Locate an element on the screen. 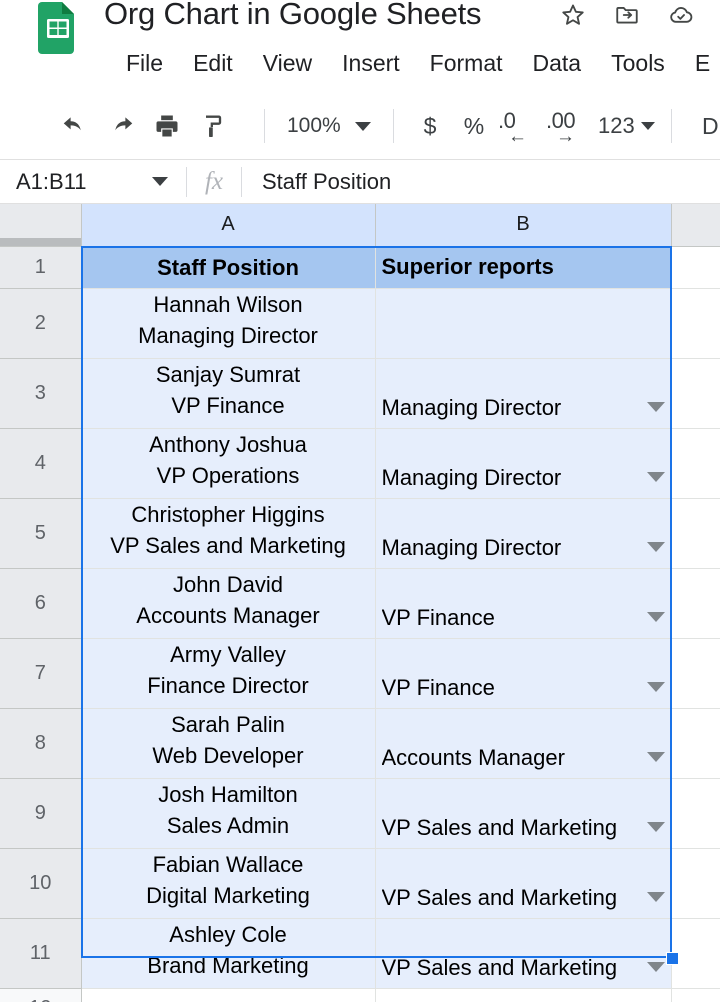 This screenshot has height=1002, width=720. cell-b9: VP Sales and Marketing is located at coordinates (523, 813).